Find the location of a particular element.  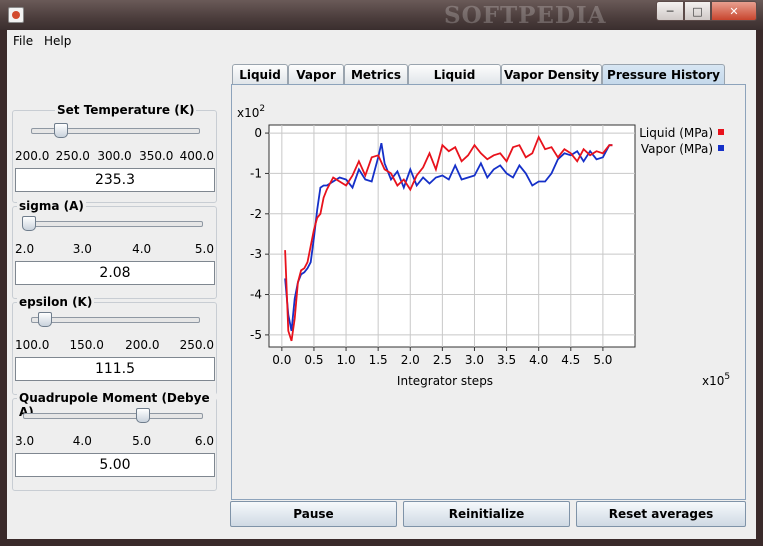

value-field: 2.08 is located at coordinates (115, 273).